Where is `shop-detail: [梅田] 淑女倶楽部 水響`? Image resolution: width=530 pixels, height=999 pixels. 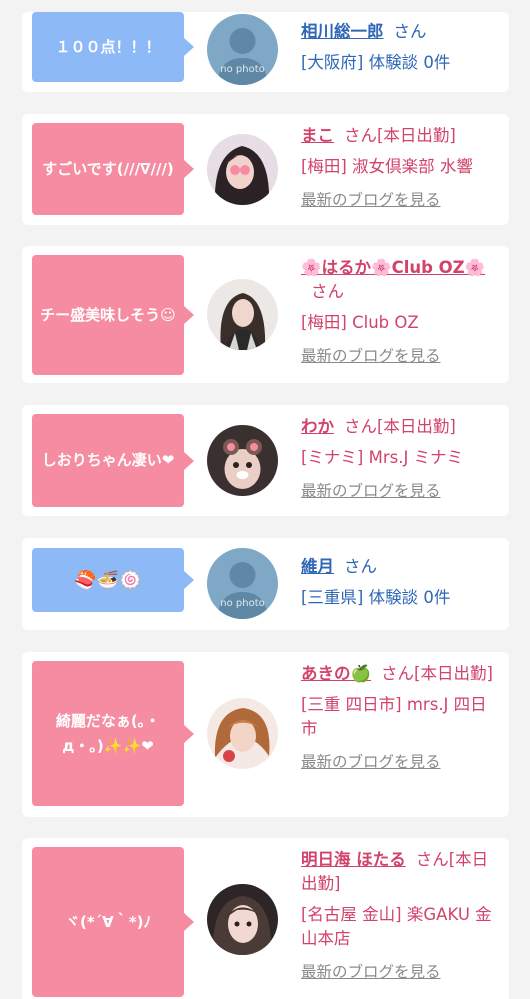 shop-detail: [梅田] 淑女倶楽部 水響 is located at coordinates (387, 166).